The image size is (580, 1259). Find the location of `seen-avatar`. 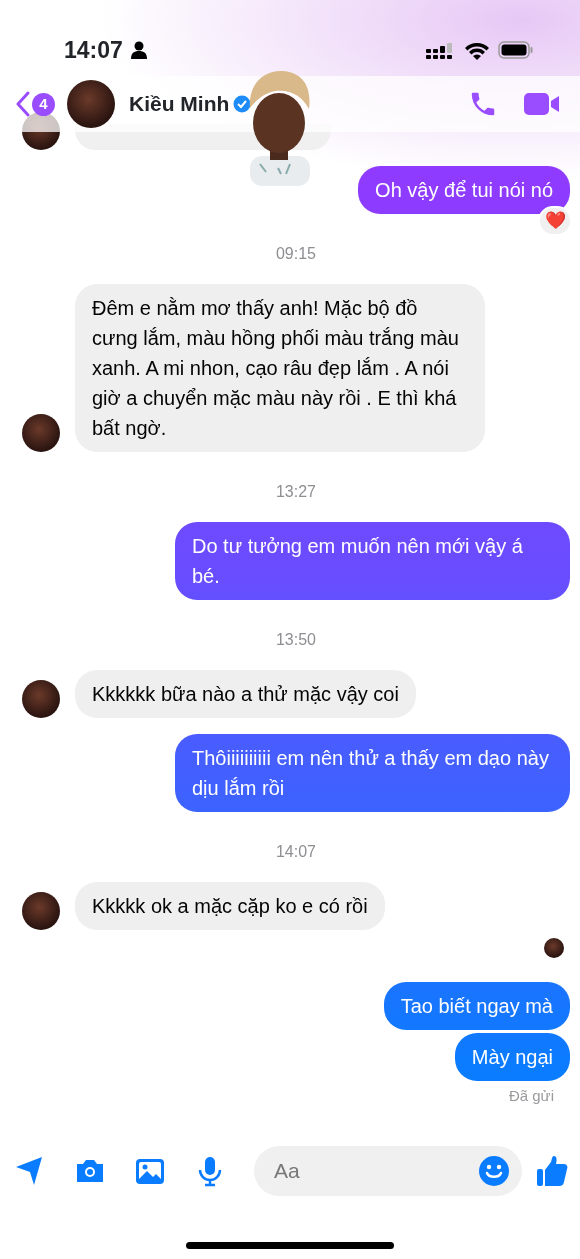

seen-avatar is located at coordinates (554, 948).